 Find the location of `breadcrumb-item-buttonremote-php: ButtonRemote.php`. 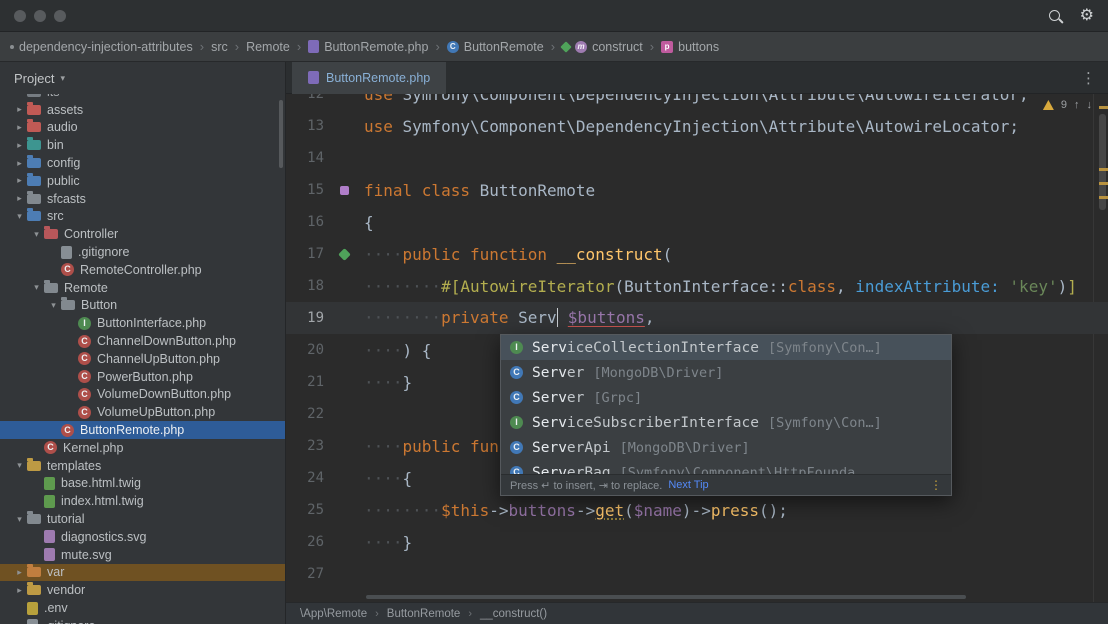

breadcrumb-item-buttonremote-php: ButtonRemote.php is located at coordinates (368, 47).